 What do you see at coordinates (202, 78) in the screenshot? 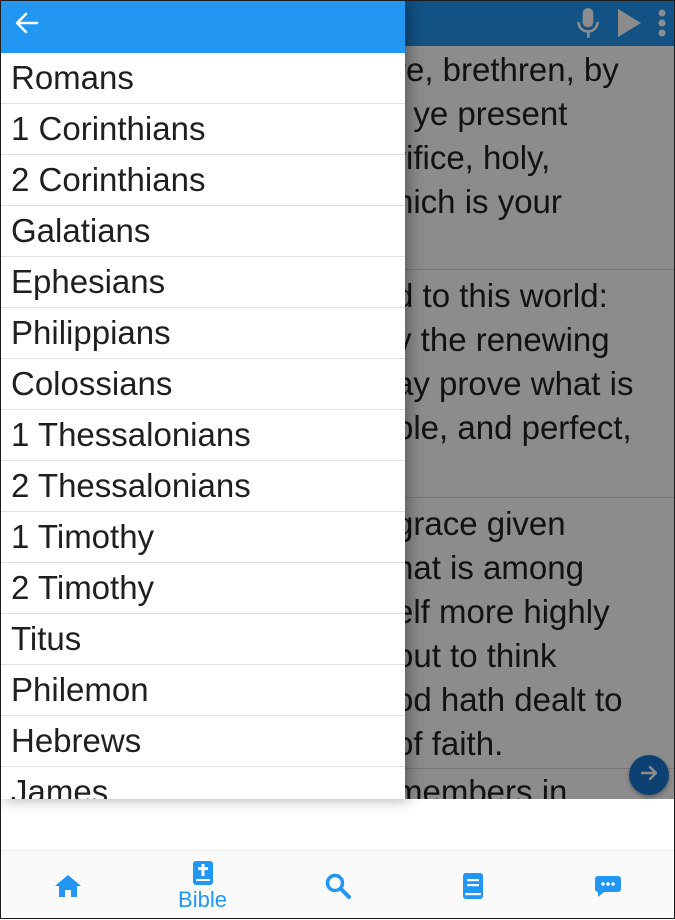
I see `book-item: Romans` at bounding box center [202, 78].